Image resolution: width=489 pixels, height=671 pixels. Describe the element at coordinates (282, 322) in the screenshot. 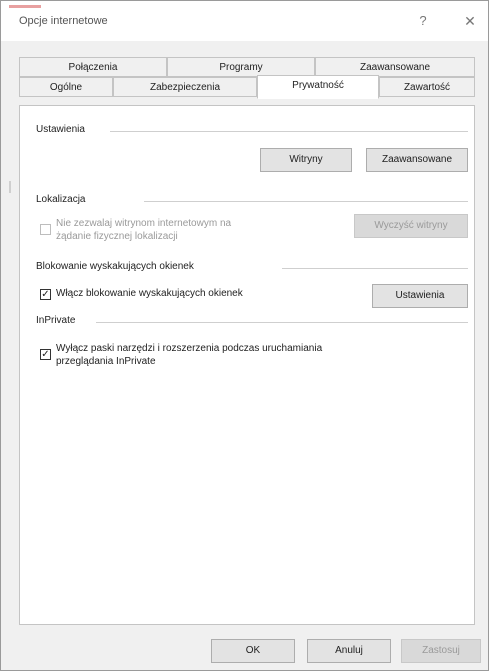

I see `inprivate-group-line` at that location.